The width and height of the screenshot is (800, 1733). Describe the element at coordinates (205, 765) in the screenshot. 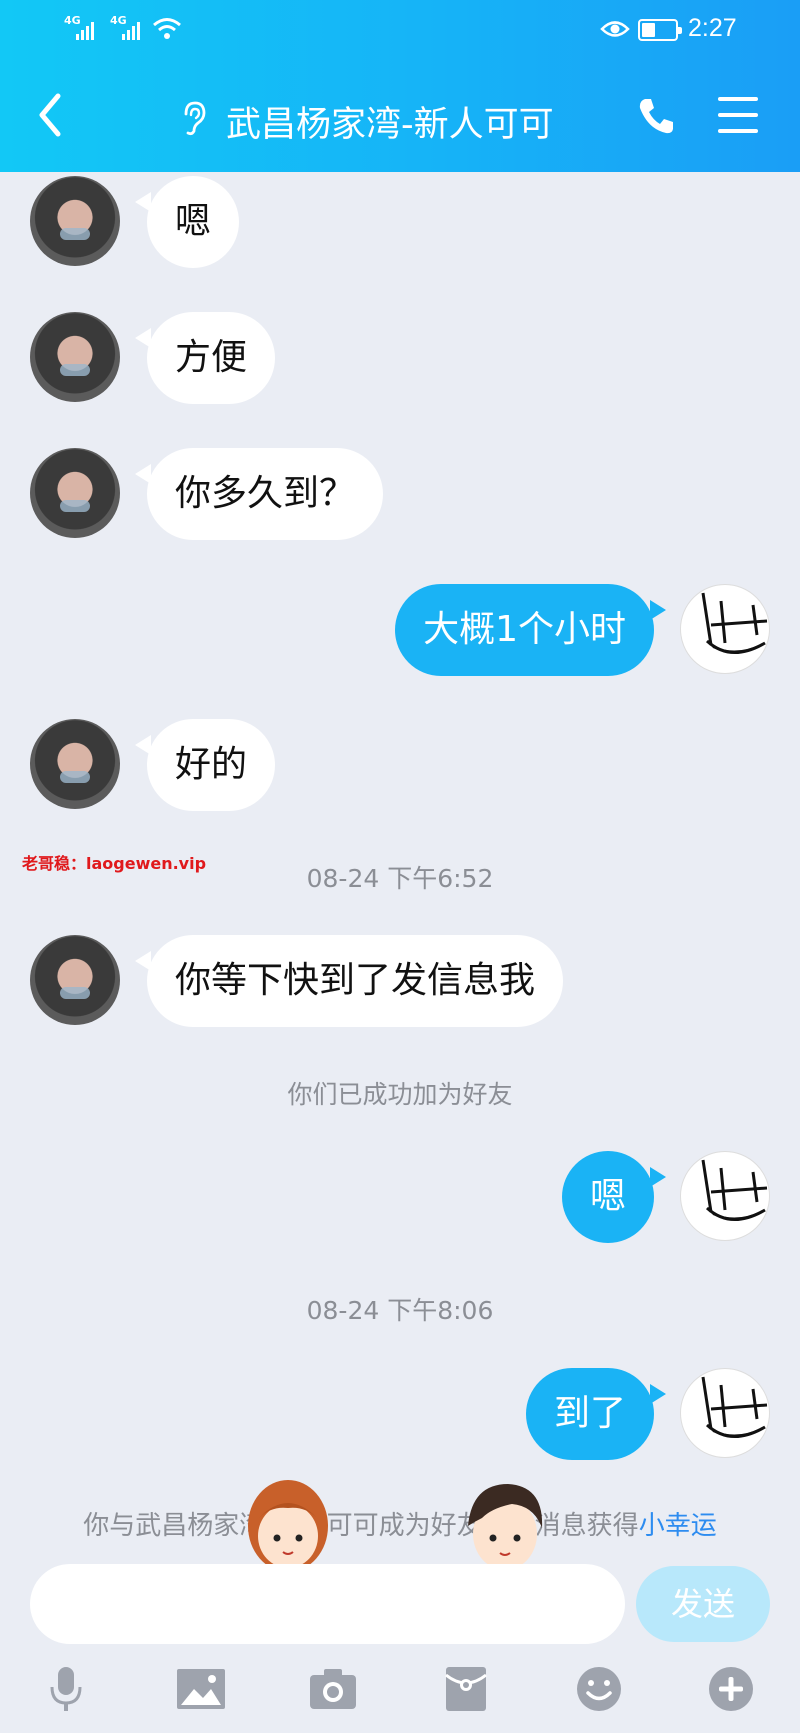

I see `message-bubble-incoming: 好的` at that location.